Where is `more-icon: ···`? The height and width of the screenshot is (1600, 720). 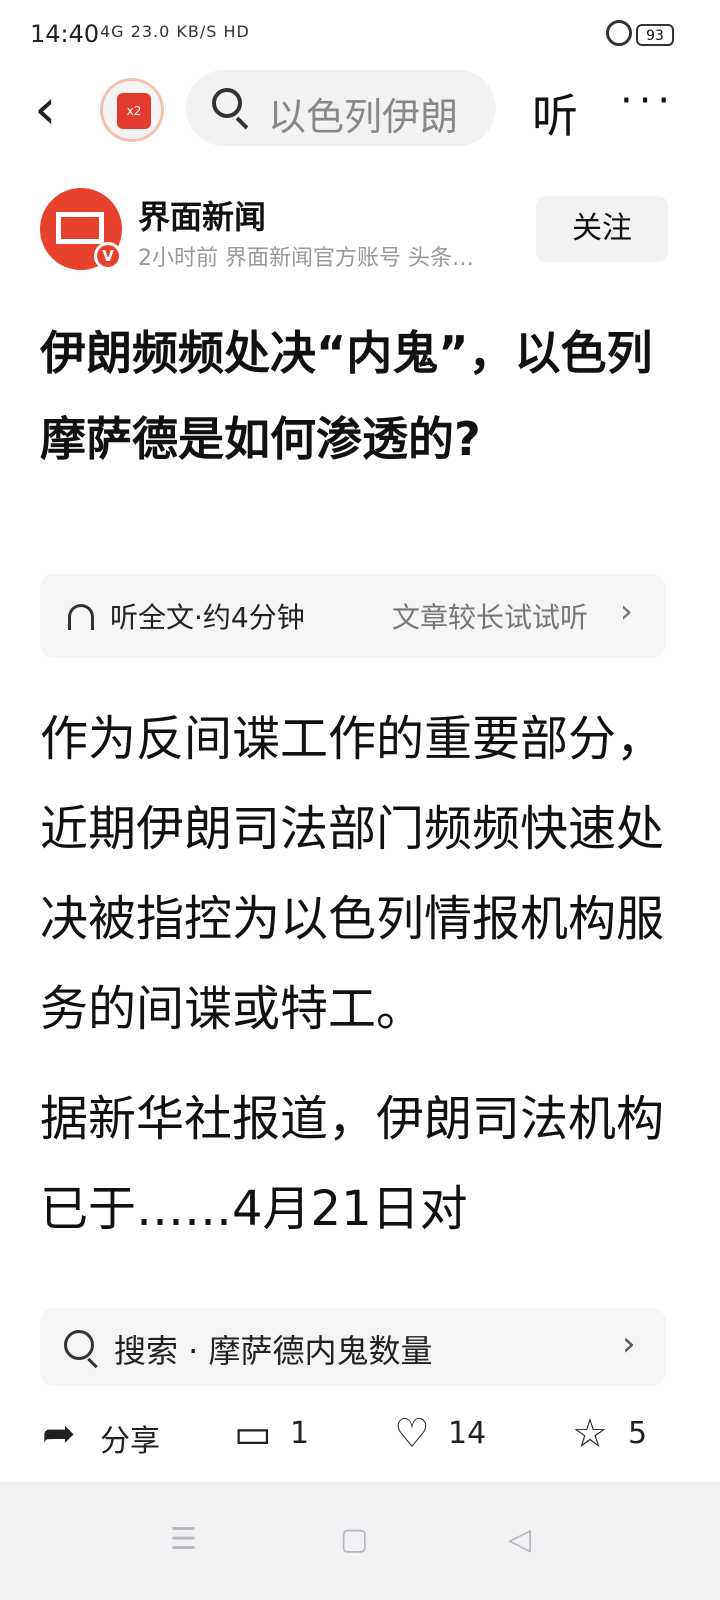 more-icon: ··· is located at coordinates (648, 101).